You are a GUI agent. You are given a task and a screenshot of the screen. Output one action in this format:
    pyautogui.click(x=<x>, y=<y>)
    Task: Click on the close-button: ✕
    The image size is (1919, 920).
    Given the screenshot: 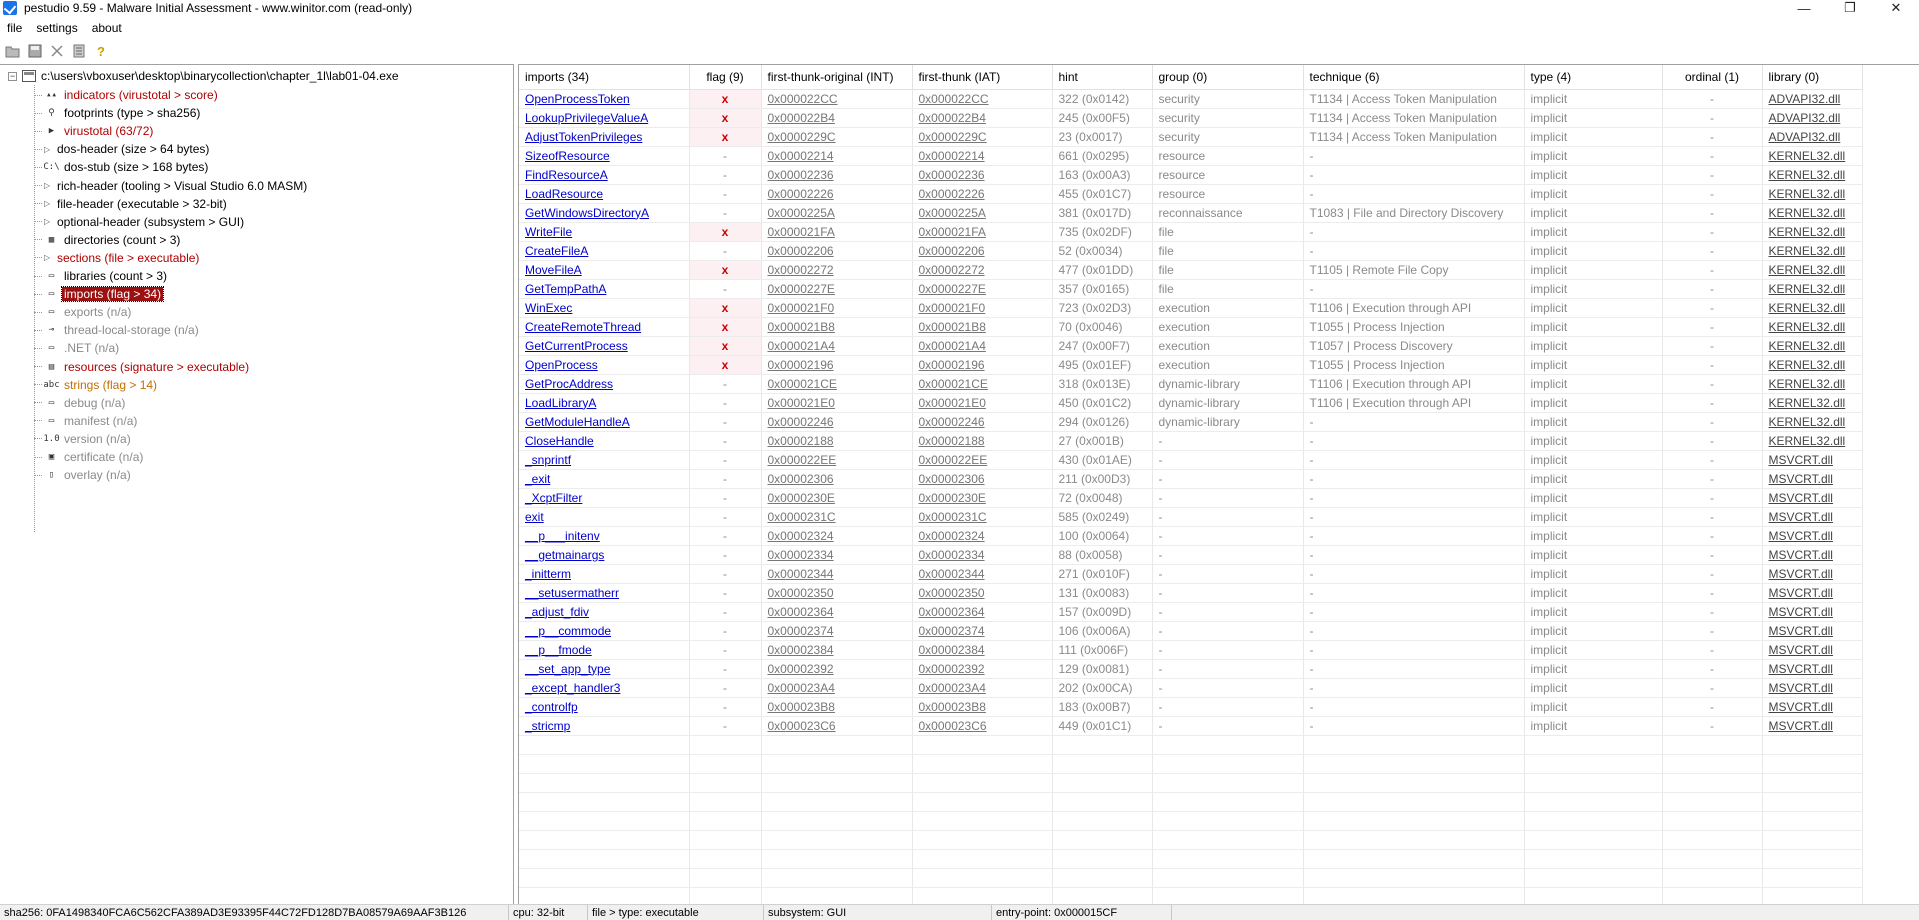 What is the action you would take?
    pyautogui.click(x=1896, y=8)
    